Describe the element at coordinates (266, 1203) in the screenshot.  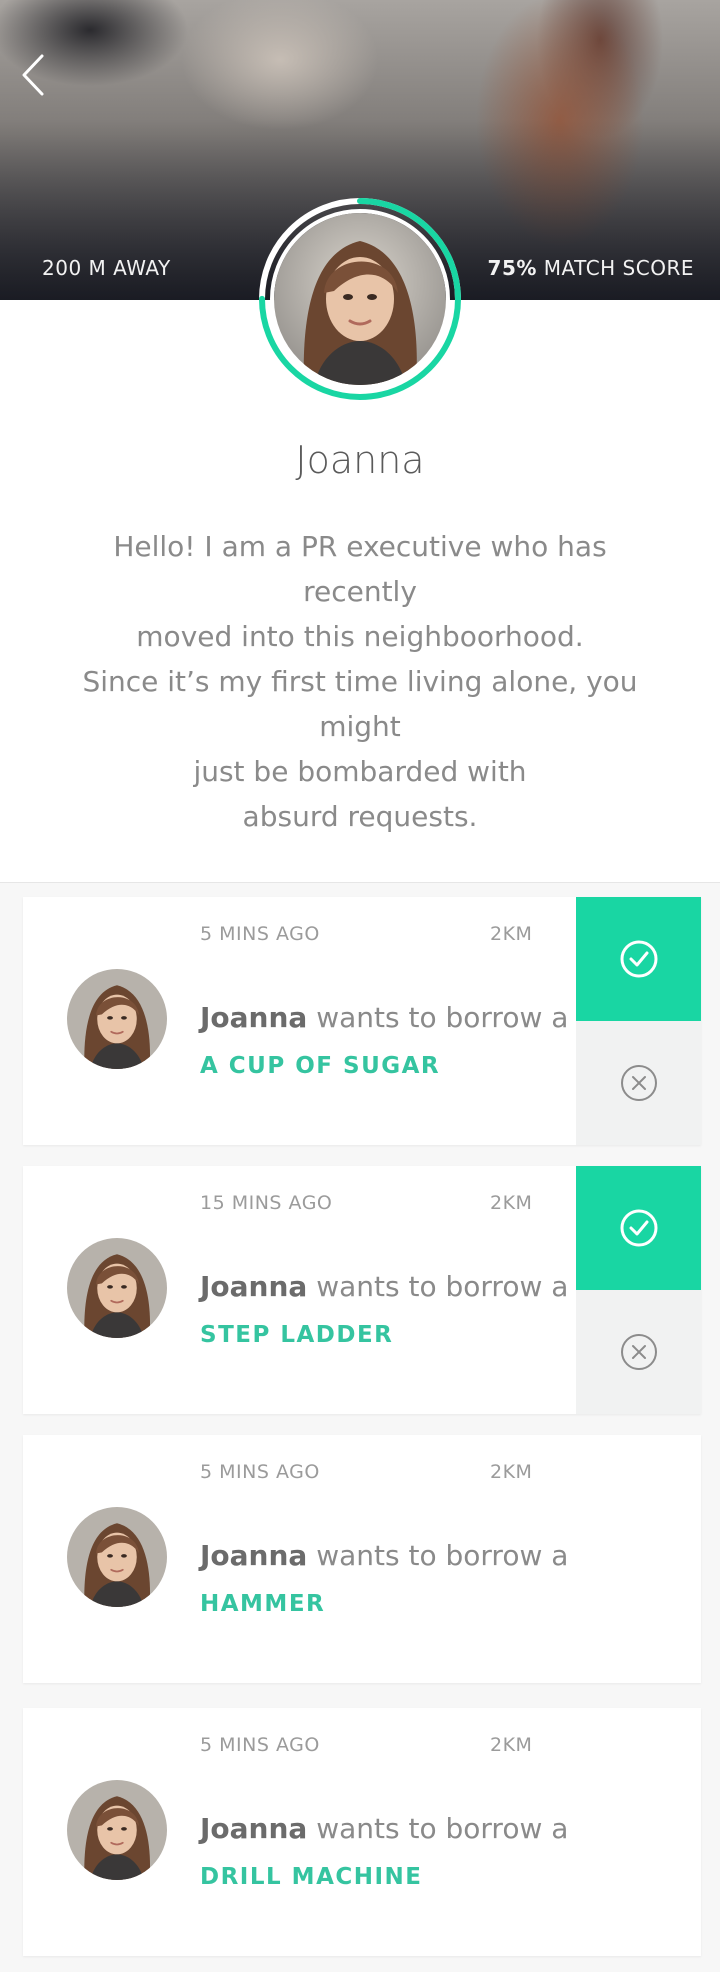
I see `request-time: 15 MINS AGO` at that location.